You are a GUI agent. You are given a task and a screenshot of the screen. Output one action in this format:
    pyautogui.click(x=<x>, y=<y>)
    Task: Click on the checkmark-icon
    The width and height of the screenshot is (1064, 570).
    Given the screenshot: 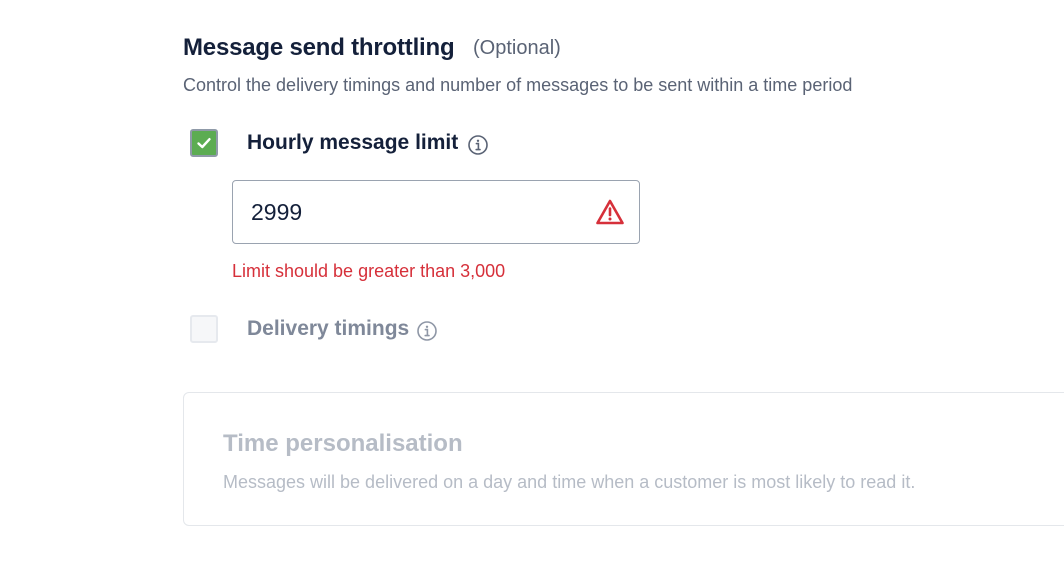 What is the action you would take?
    pyautogui.click(x=204, y=143)
    